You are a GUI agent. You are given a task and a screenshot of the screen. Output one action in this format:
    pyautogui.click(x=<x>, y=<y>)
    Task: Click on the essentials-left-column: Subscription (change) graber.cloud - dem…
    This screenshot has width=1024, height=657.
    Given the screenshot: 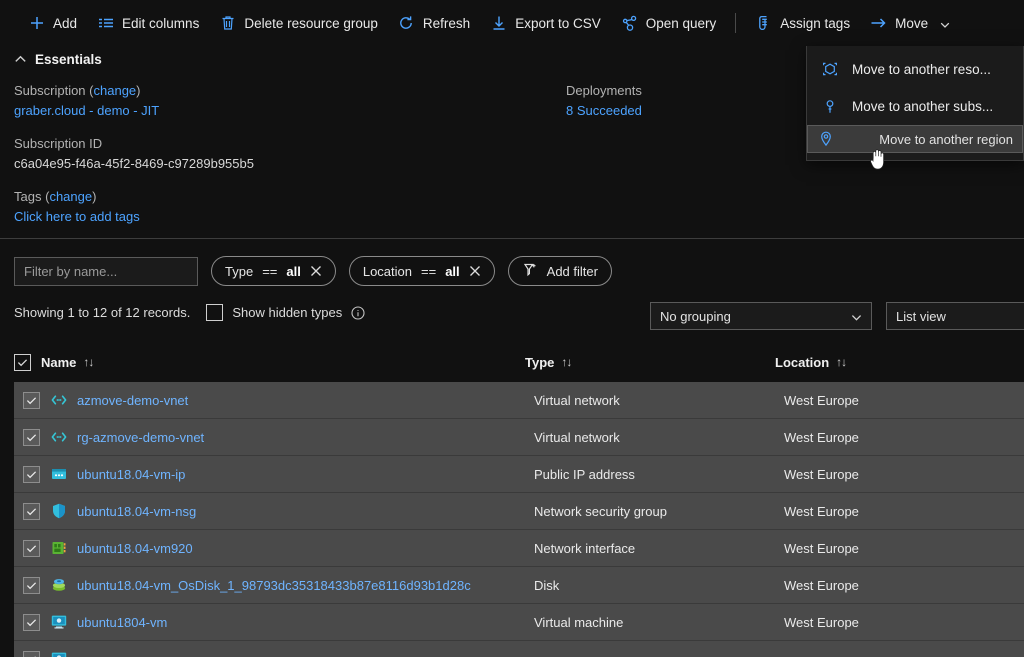 What is the action you would take?
    pyautogui.click(x=274, y=160)
    